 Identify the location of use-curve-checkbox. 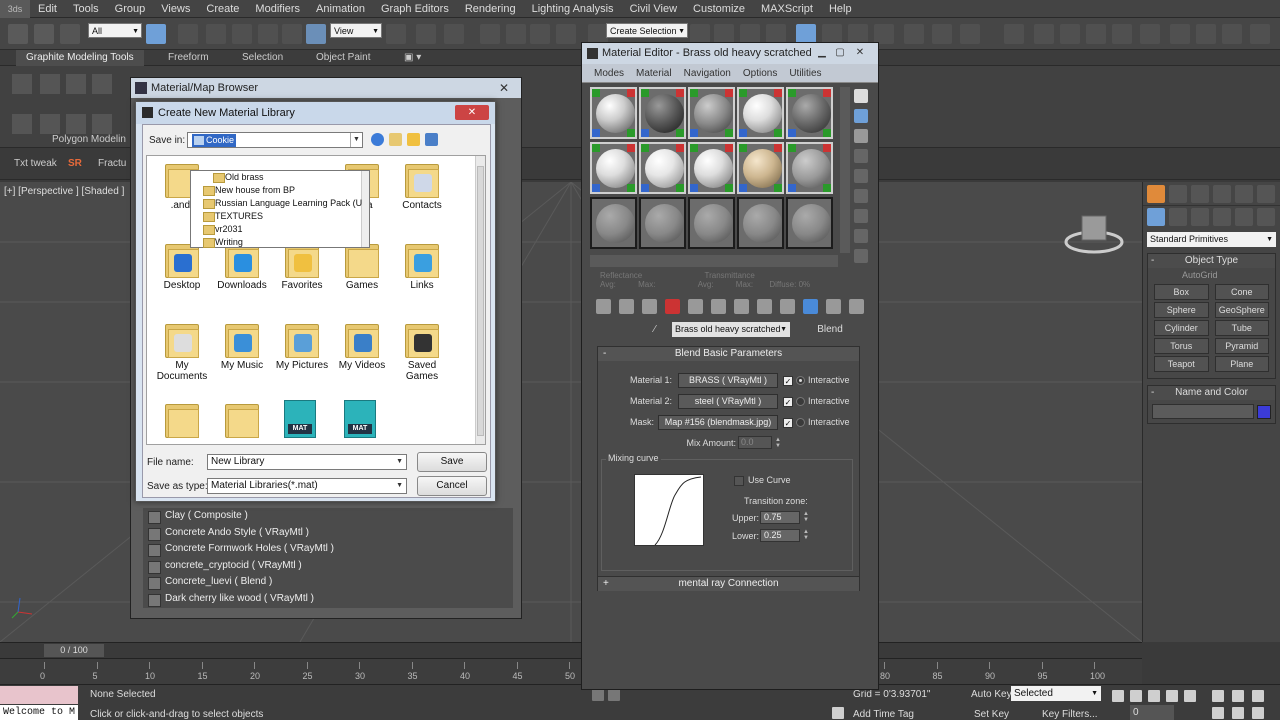
(739, 481).